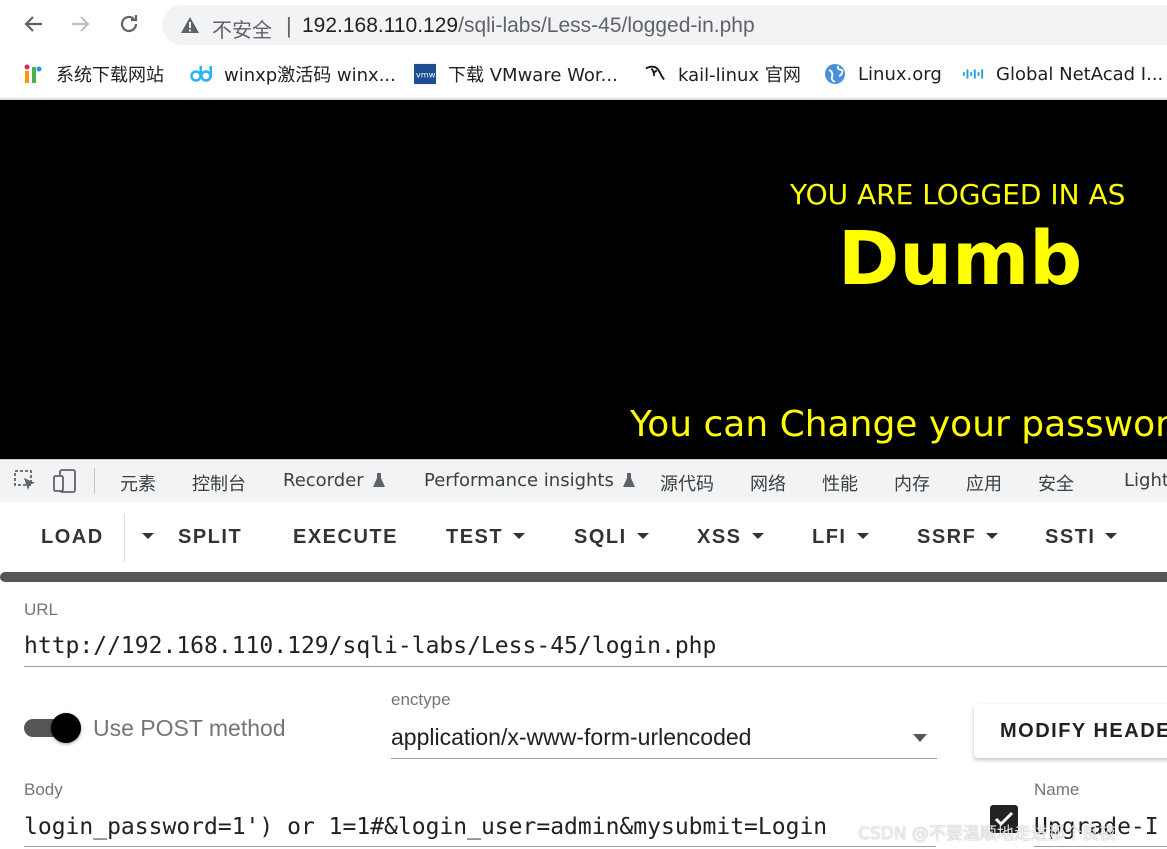 The width and height of the screenshot is (1167, 849). What do you see at coordinates (912, 483) in the screenshot?
I see `tab-memory: 内存` at bounding box center [912, 483].